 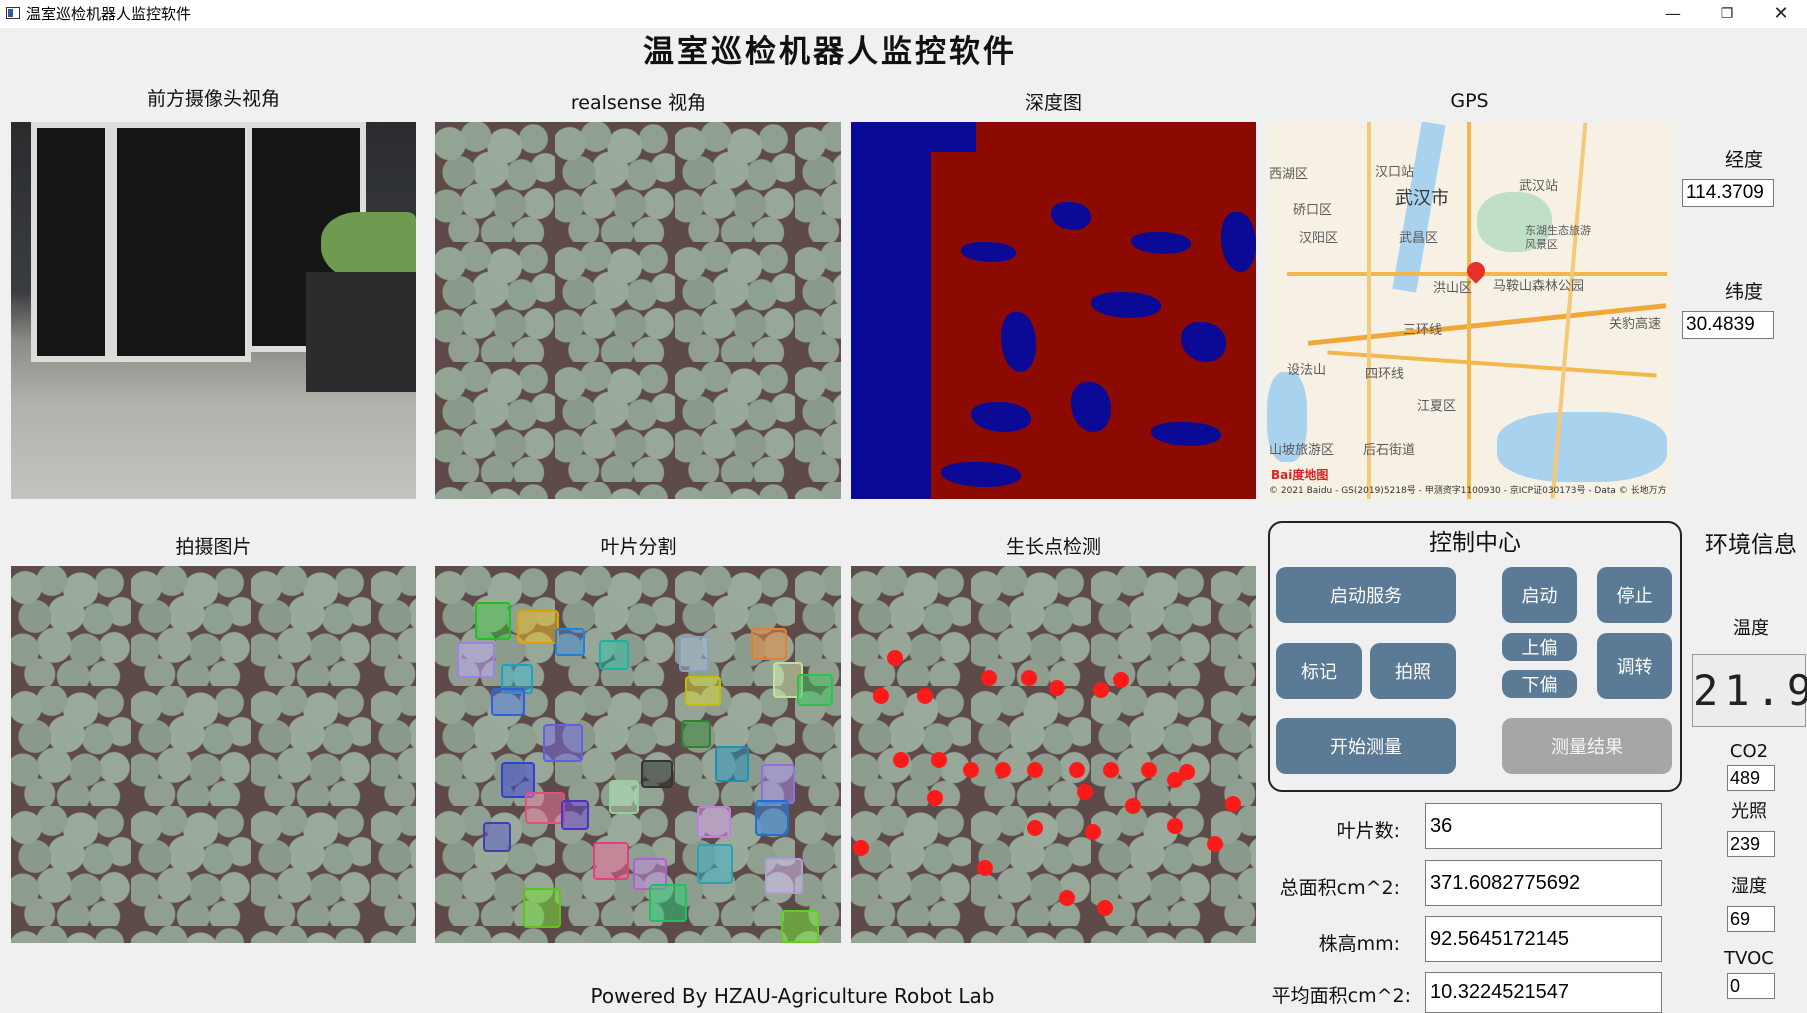 I want to click on latitude-label: 纬度, so click(x=1743, y=292).